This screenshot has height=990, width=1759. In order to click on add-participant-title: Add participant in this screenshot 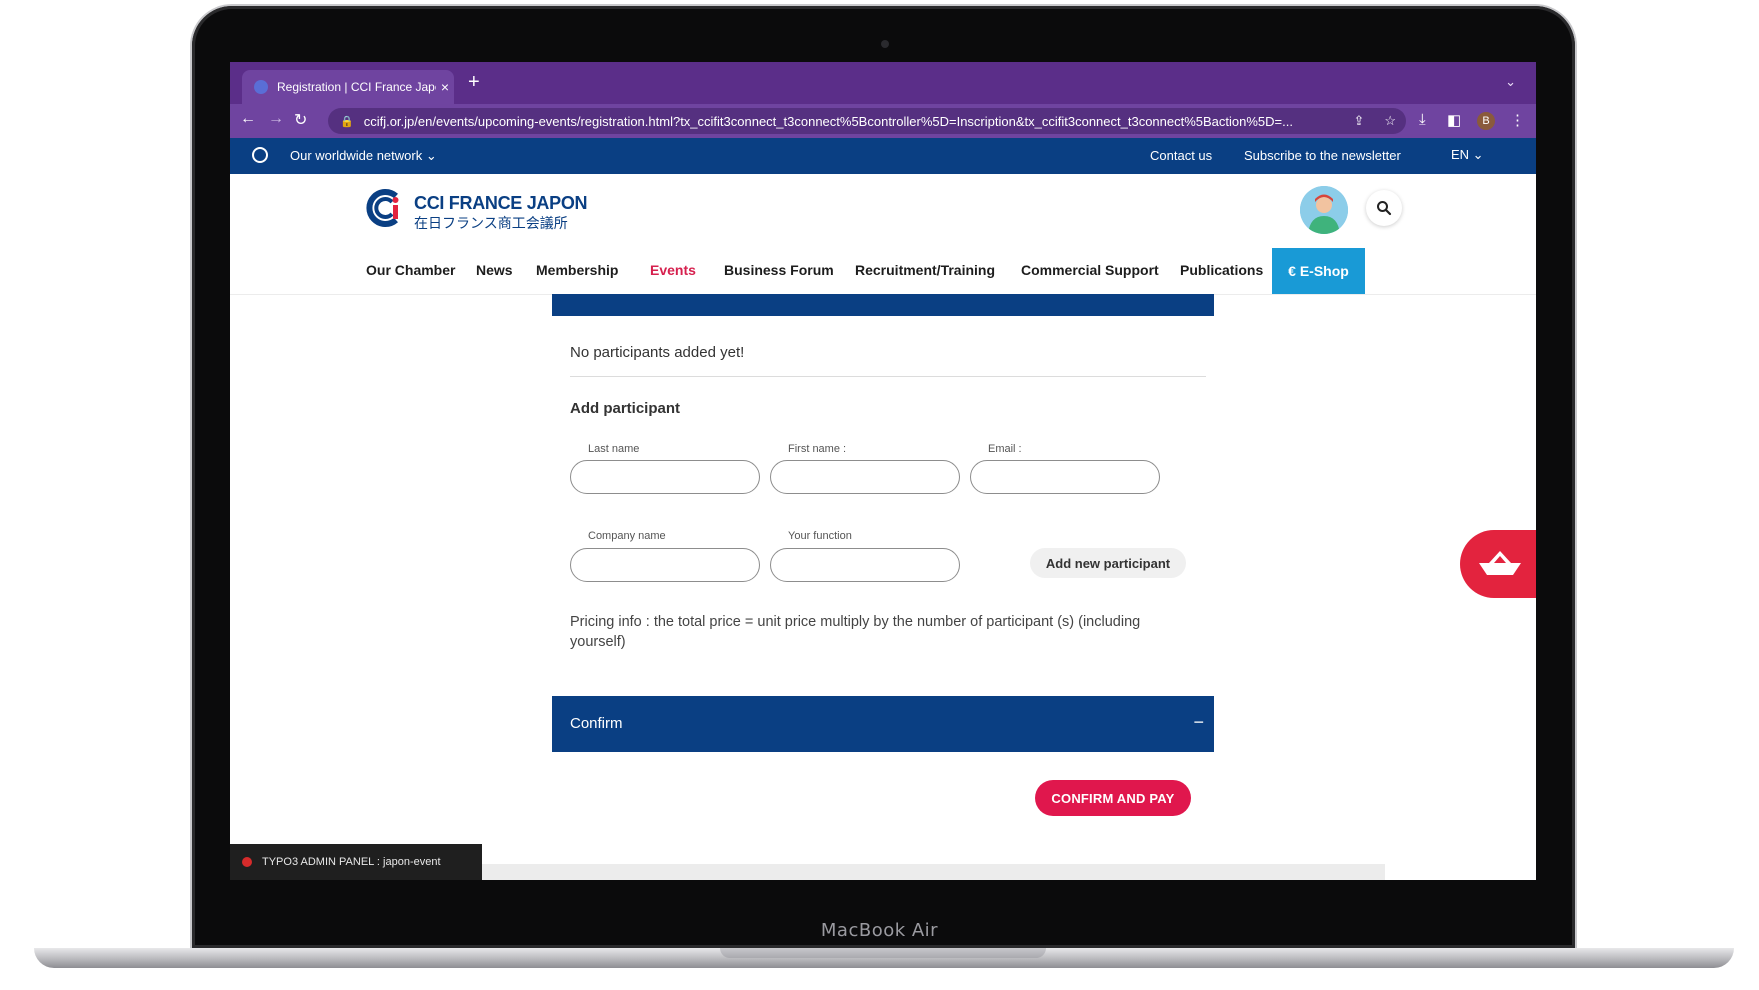, I will do `click(625, 408)`.